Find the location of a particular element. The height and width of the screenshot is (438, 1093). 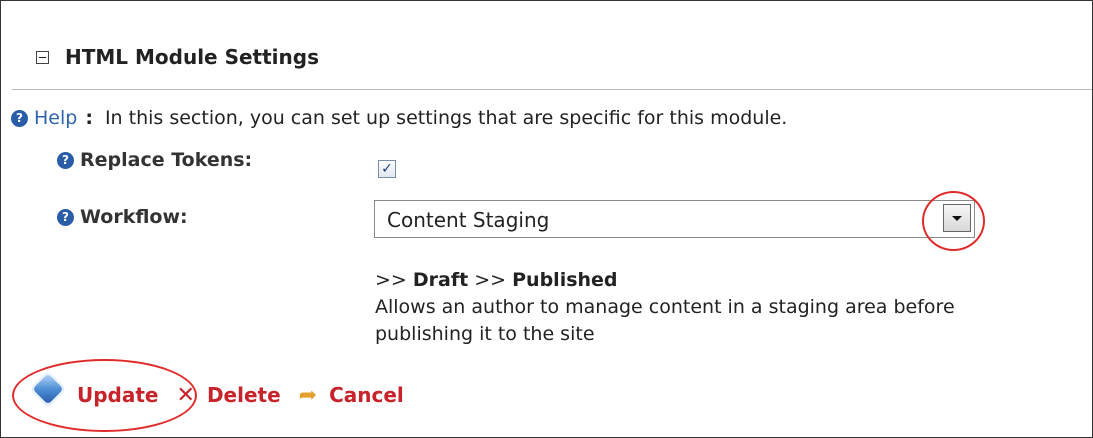

section-divider is located at coordinates (552, 89).